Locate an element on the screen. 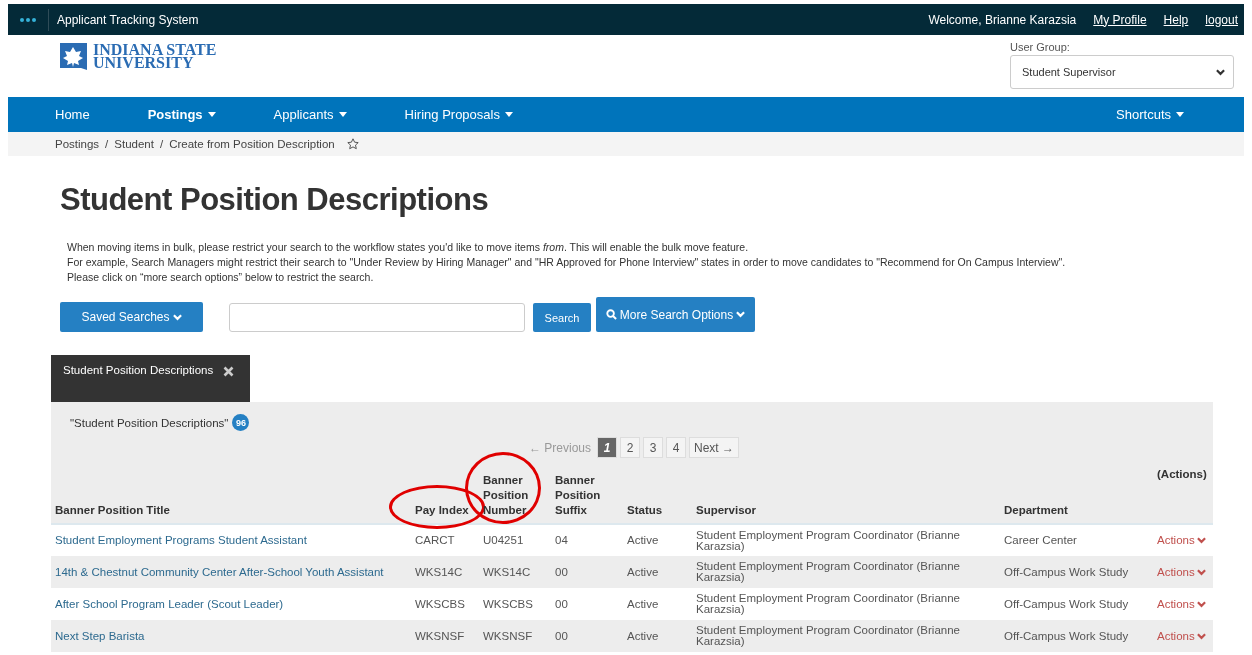  result-tab-label: Student Position Descriptions is located at coordinates (138, 370).